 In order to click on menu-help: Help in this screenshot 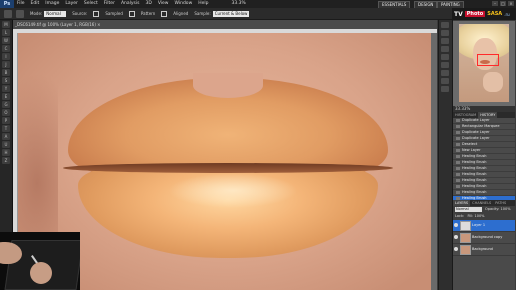, I will do `click(203, 4)`.